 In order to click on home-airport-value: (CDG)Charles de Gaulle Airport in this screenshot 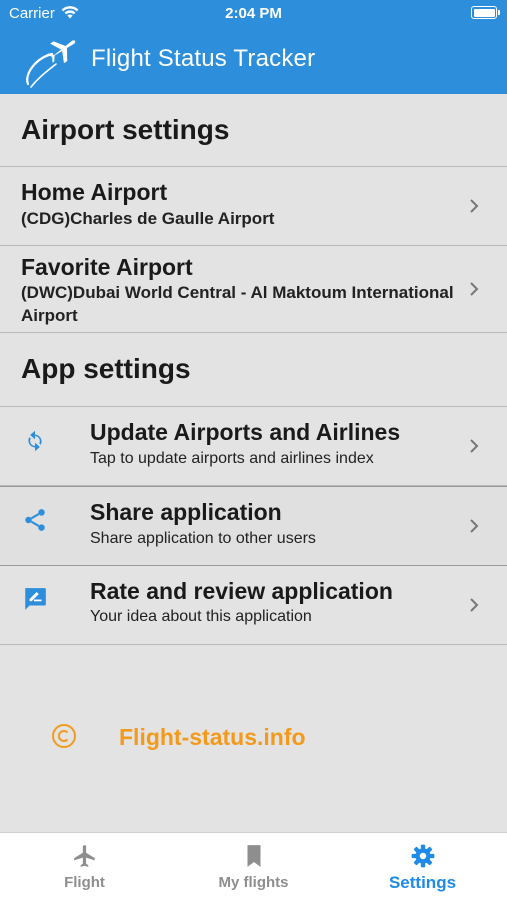, I will do `click(148, 218)`.